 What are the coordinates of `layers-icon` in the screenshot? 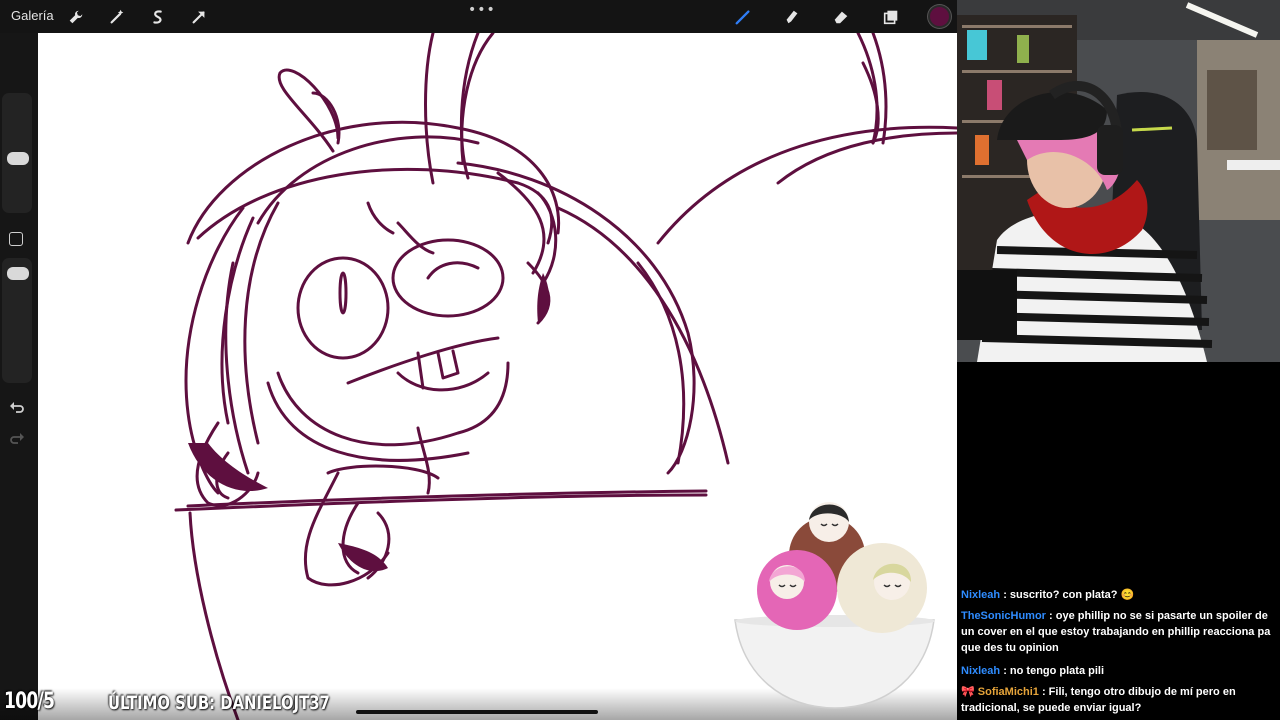 It's located at (891, 17).